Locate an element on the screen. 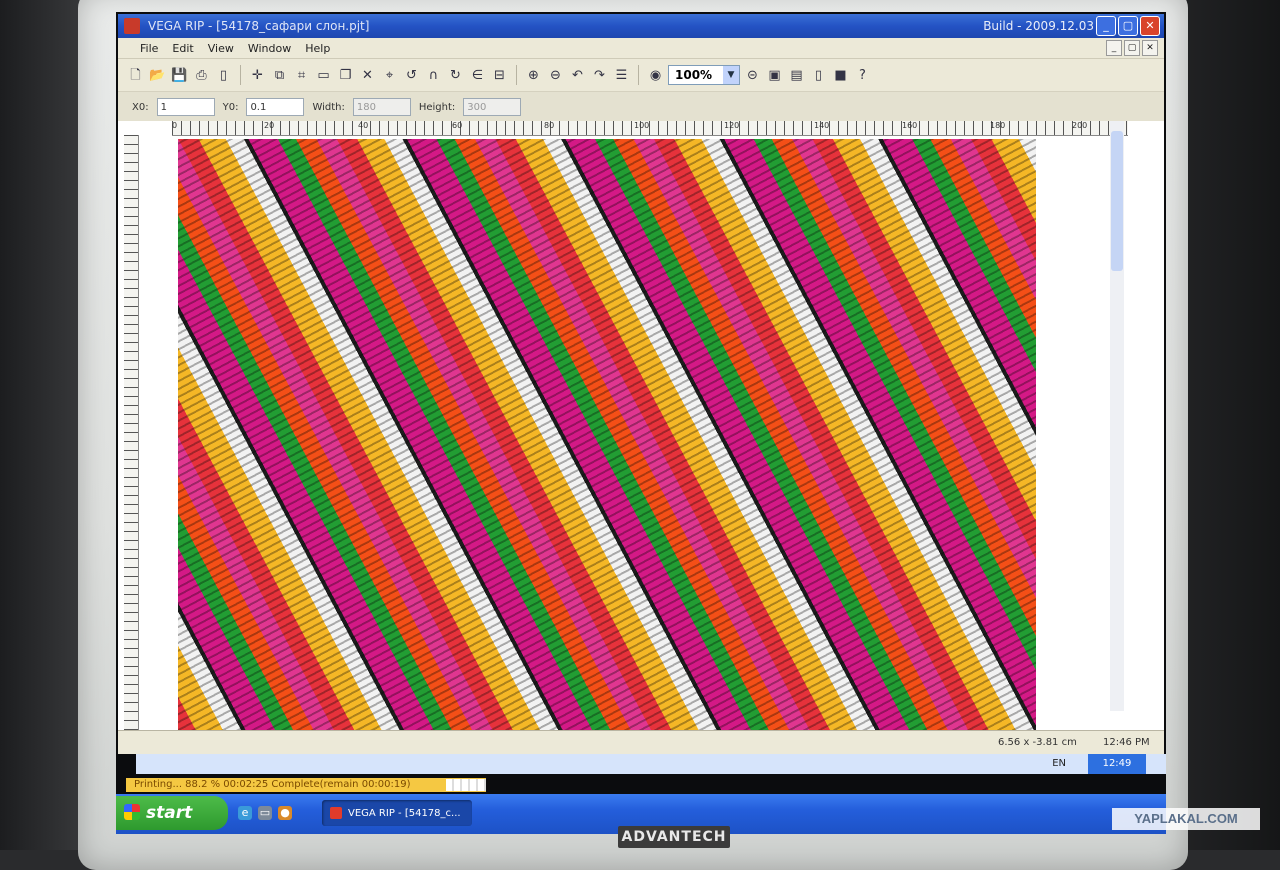 The width and height of the screenshot is (1280, 870). redo-icon: ↷ is located at coordinates (599, 75).